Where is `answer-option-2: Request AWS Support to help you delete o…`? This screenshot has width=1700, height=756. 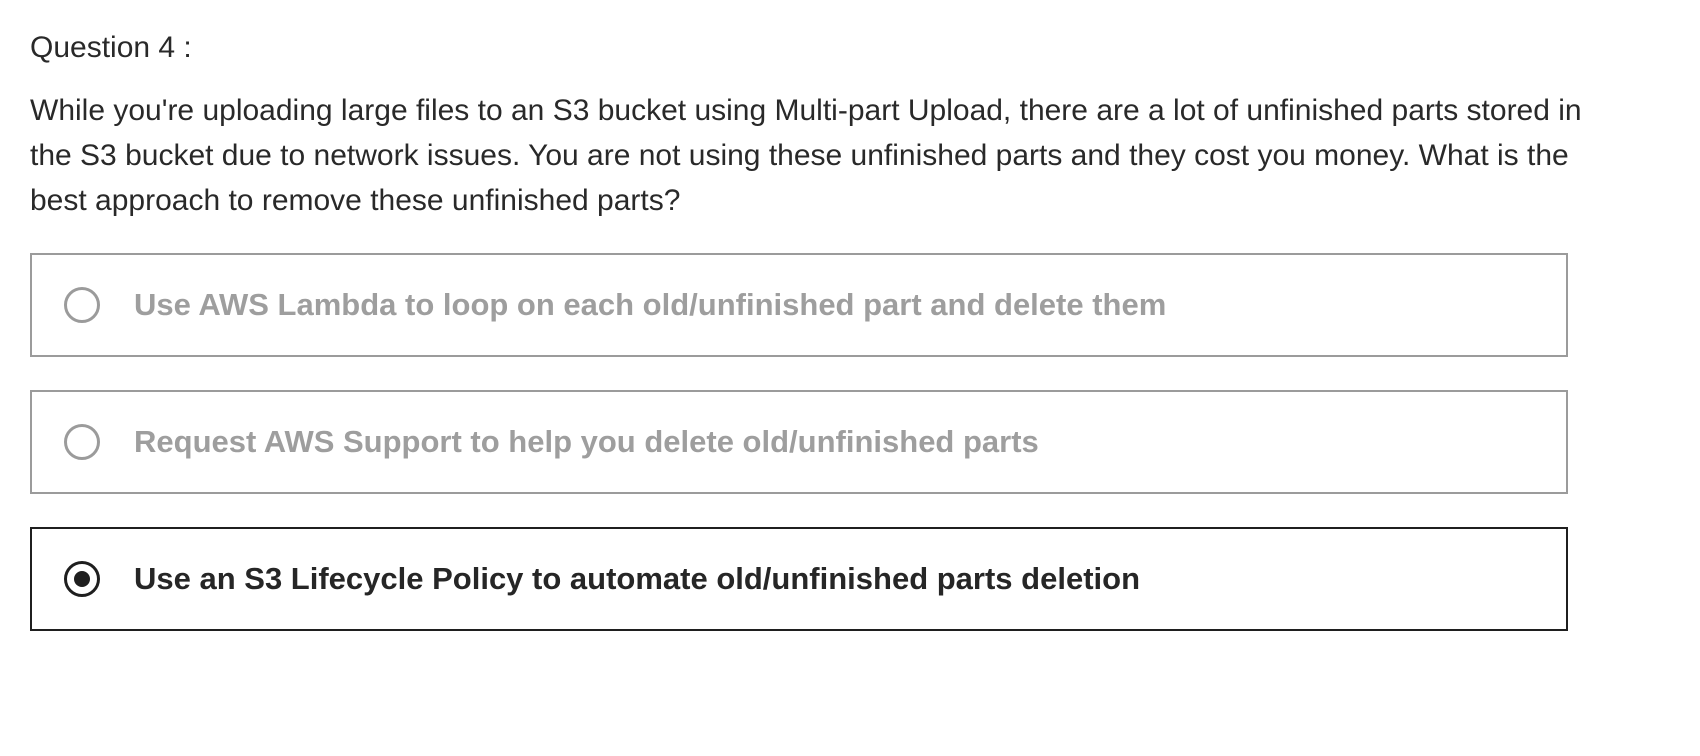 answer-option-2: Request AWS Support to help you delete o… is located at coordinates (799, 442).